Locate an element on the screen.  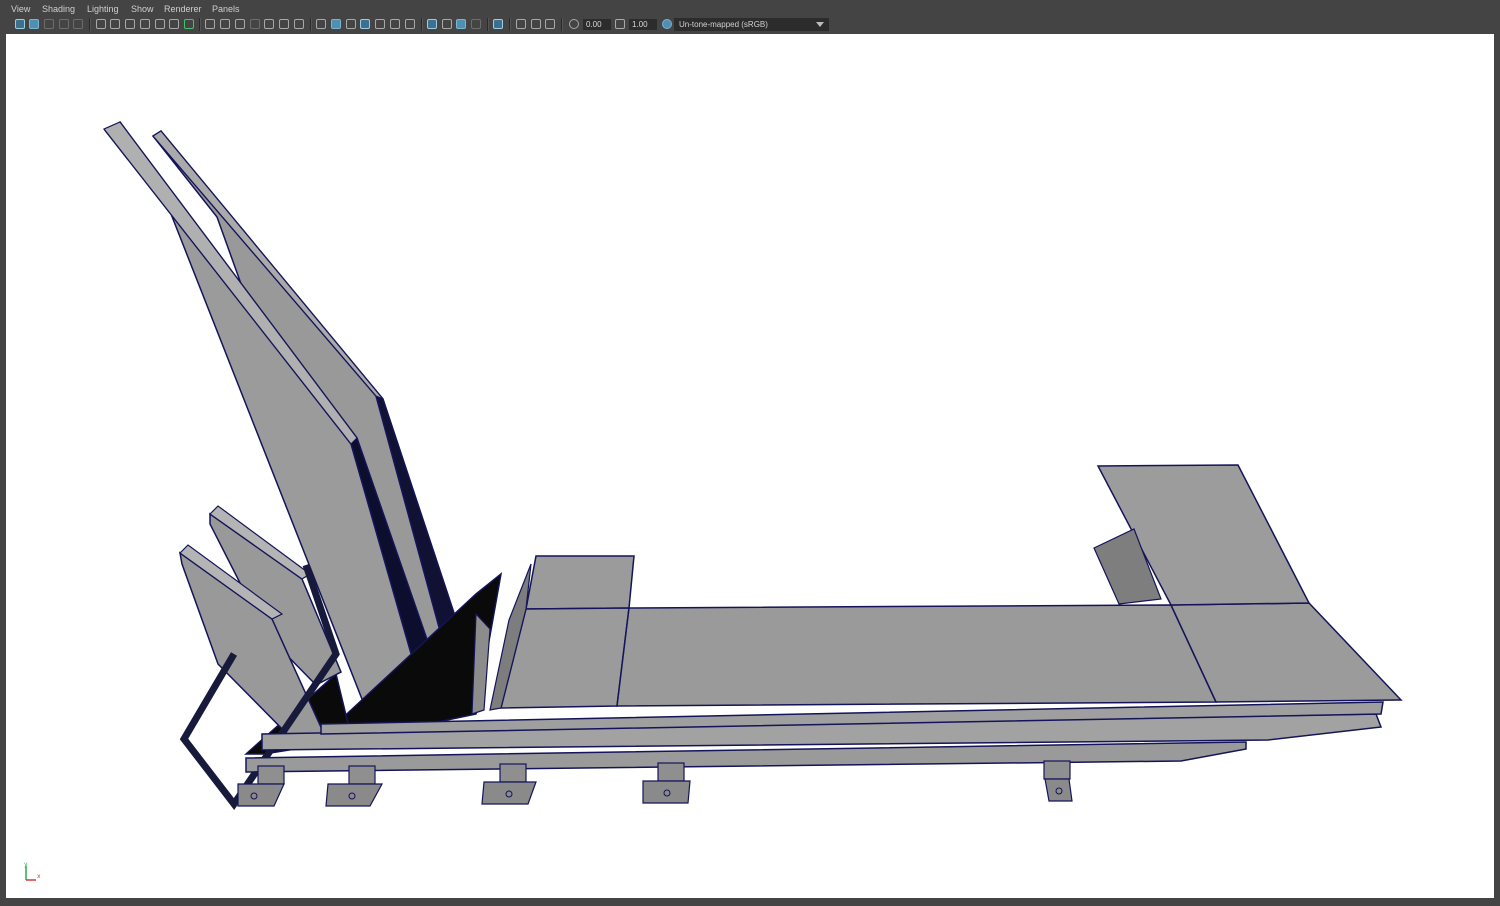
menu-lighting: Lighting is located at coordinates (103, 9).